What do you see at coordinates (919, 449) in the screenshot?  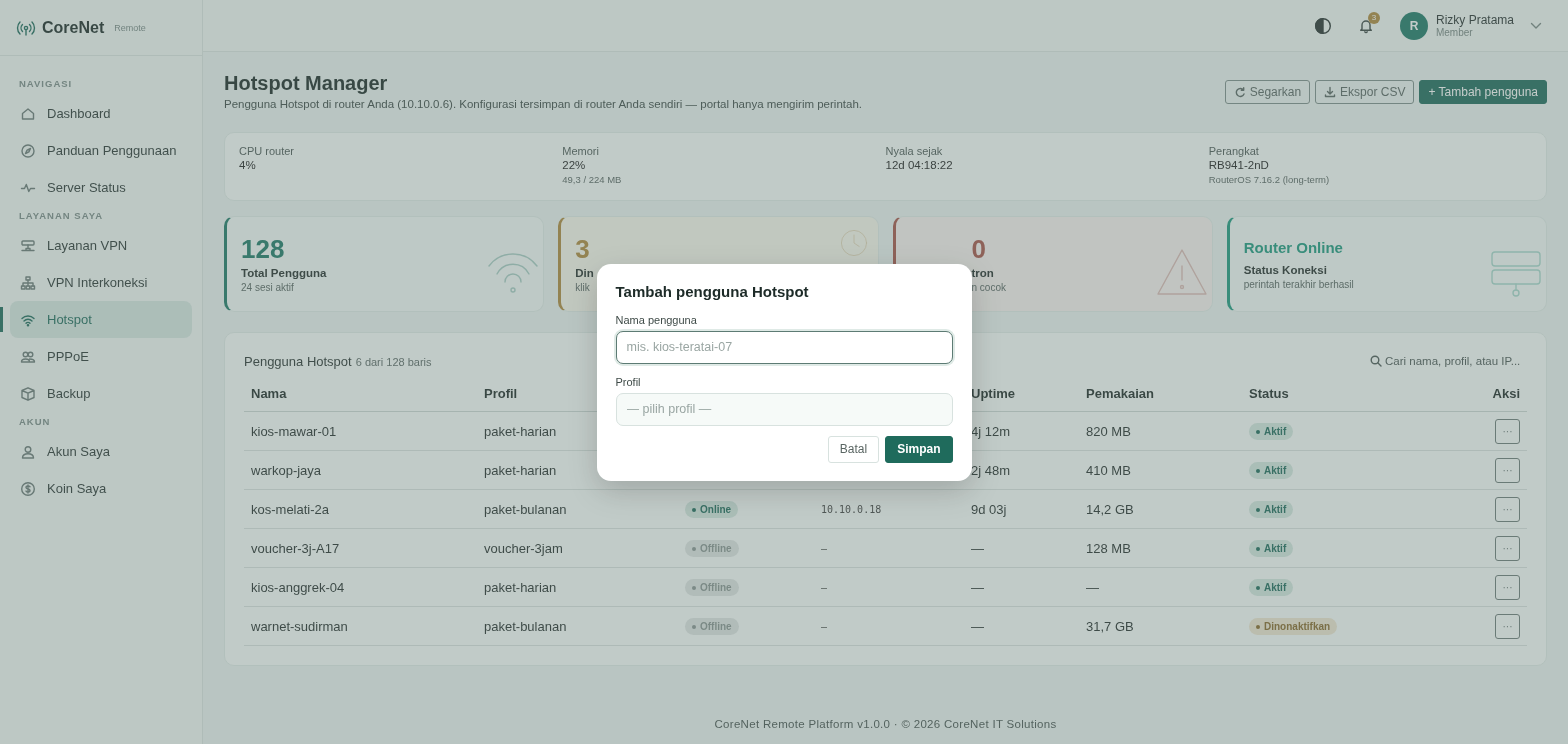 I see `save-button: Simpan` at bounding box center [919, 449].